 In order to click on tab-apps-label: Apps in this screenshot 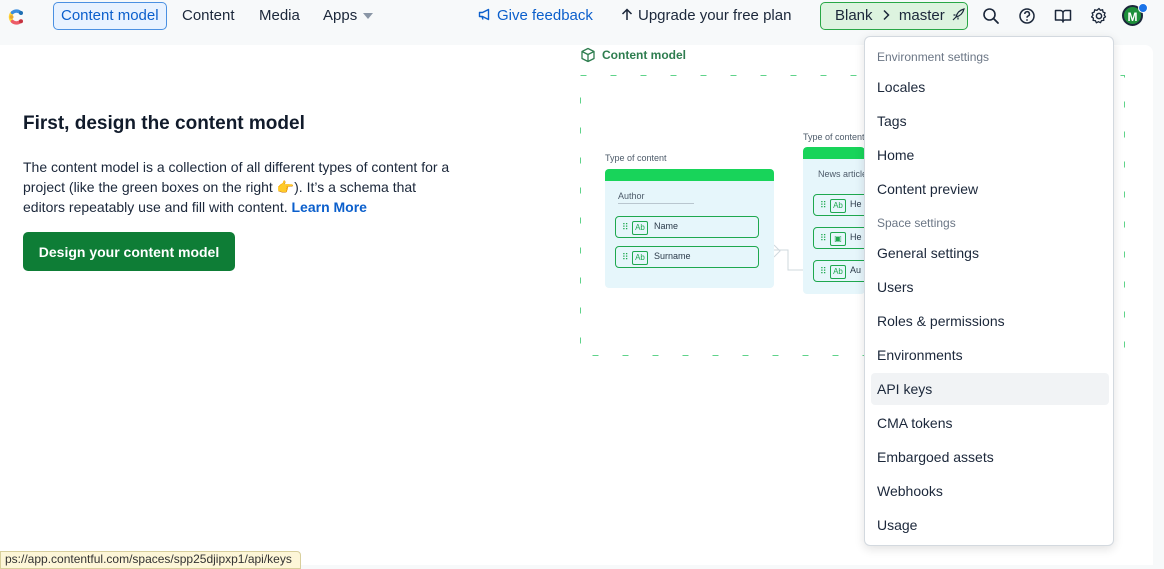, I will do `click(340, 15)`.